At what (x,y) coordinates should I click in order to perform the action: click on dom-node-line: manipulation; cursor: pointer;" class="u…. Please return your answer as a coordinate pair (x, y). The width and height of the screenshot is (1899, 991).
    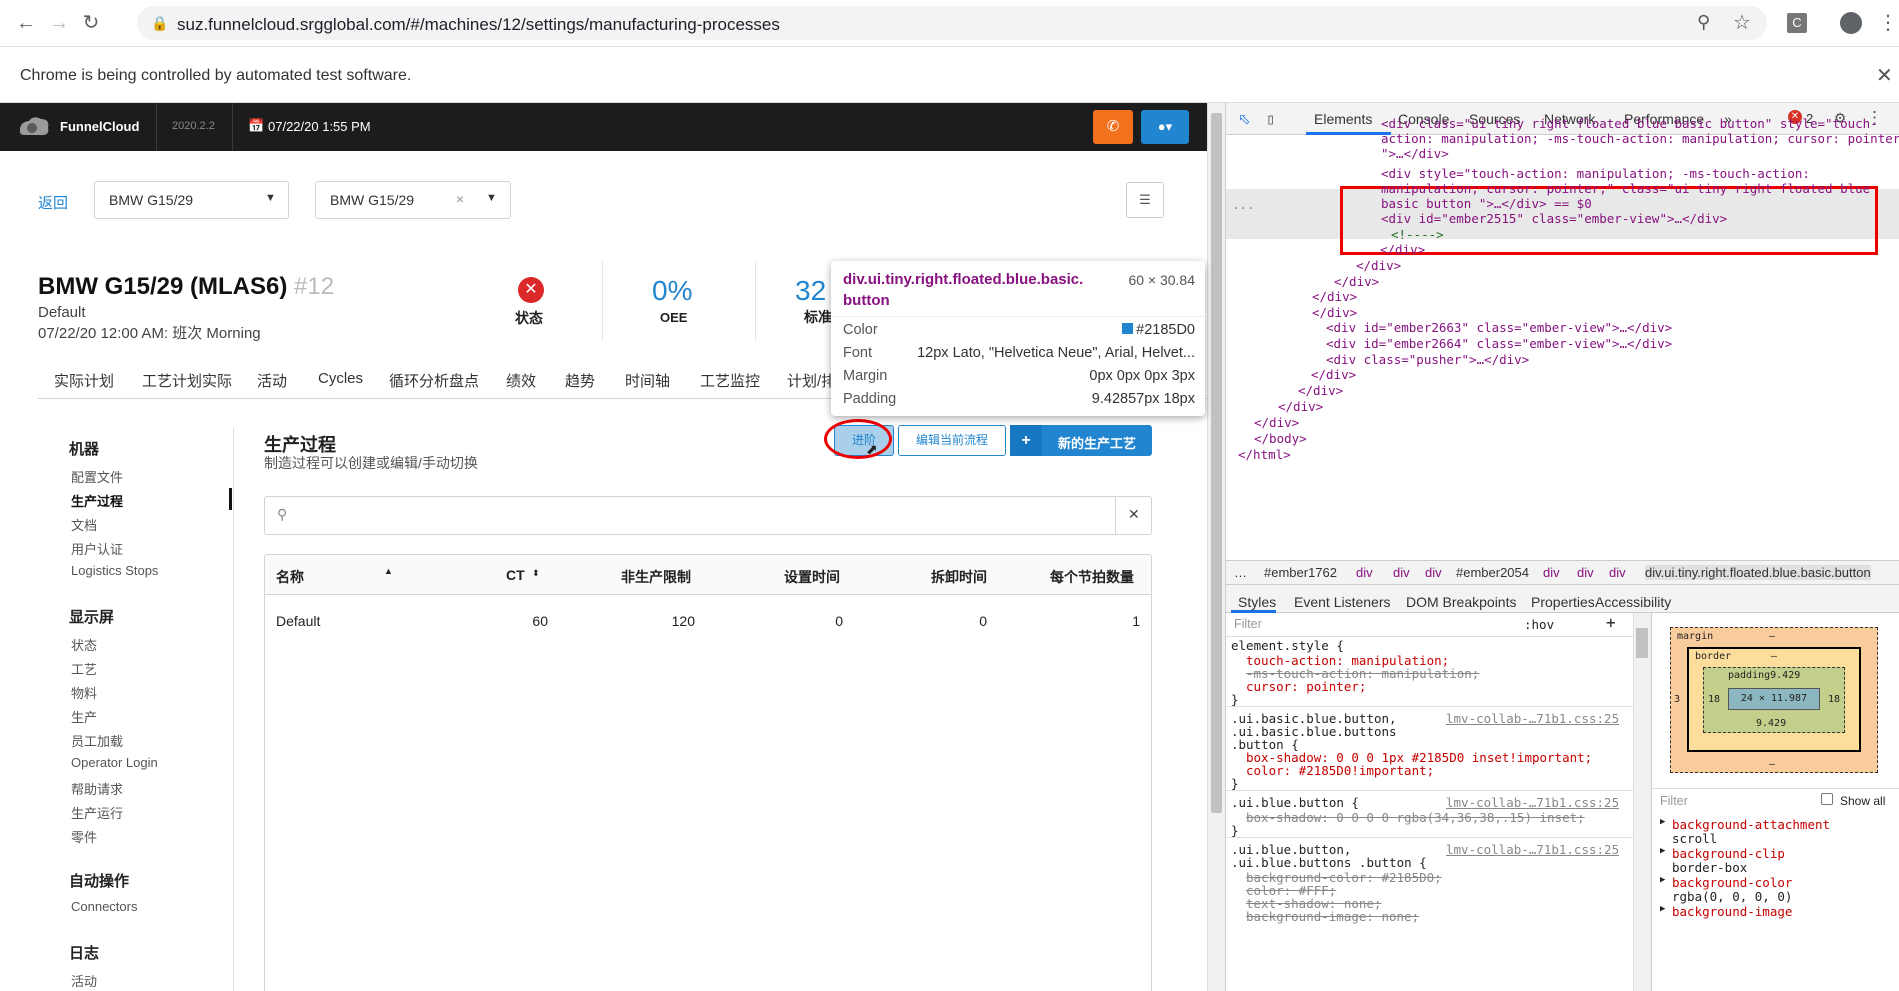
    Looking at the image, I should click on (1625, 188).